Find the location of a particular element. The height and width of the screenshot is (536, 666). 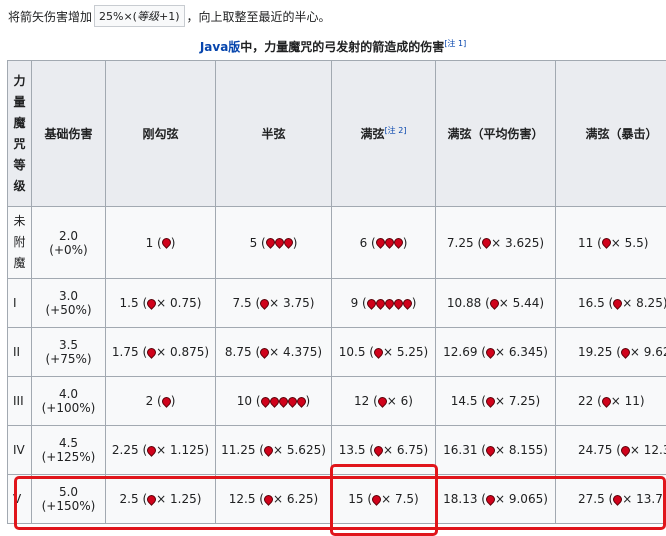

java-edition-link: Java版 is located at coordinates (220, 47).